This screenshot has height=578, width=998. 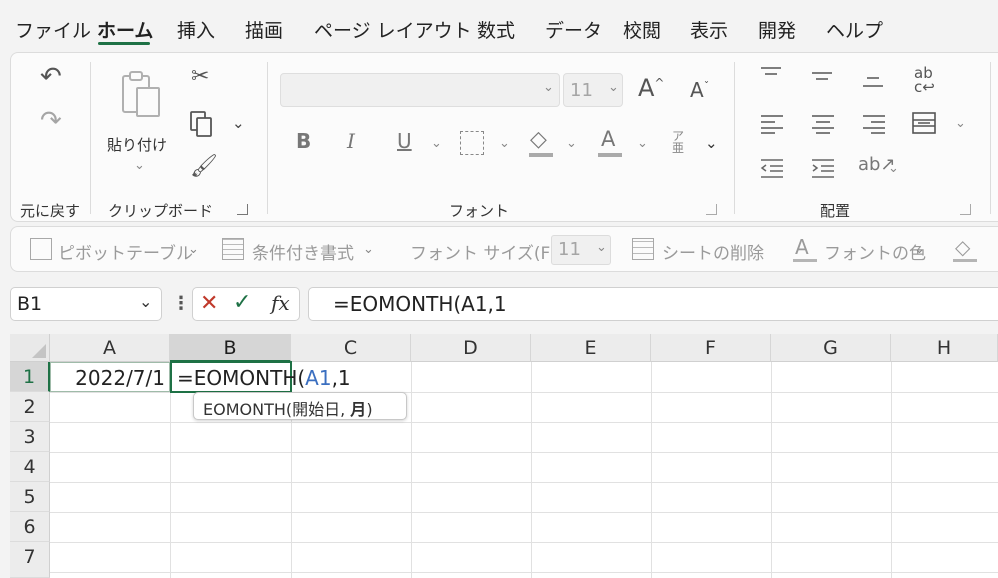 What do you see at coordinates (822, 80) in the screenshot?
I see `align-middle-icon` at bounding box center [822, 80].